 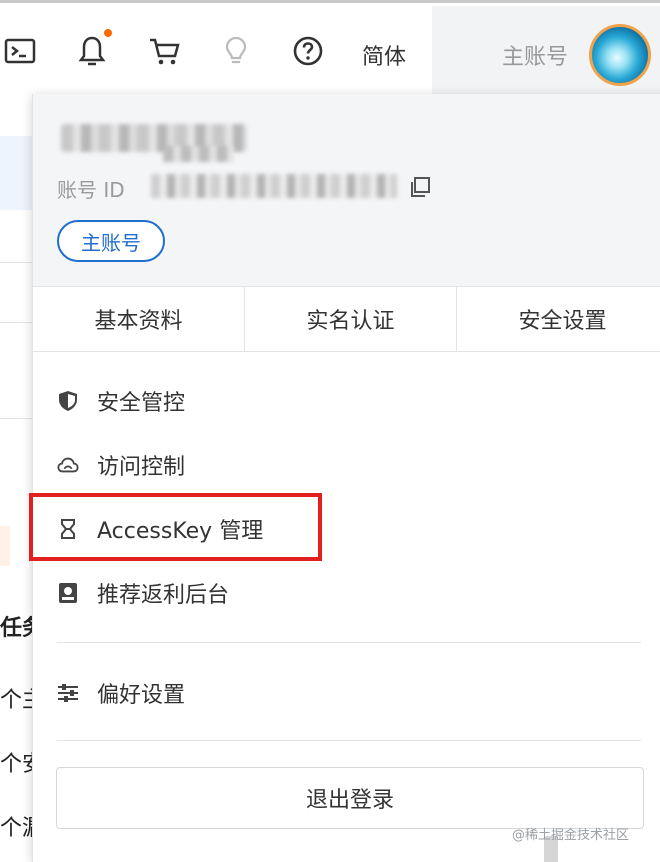 I want to click on background-selected-row, so click(x=16, y=173).